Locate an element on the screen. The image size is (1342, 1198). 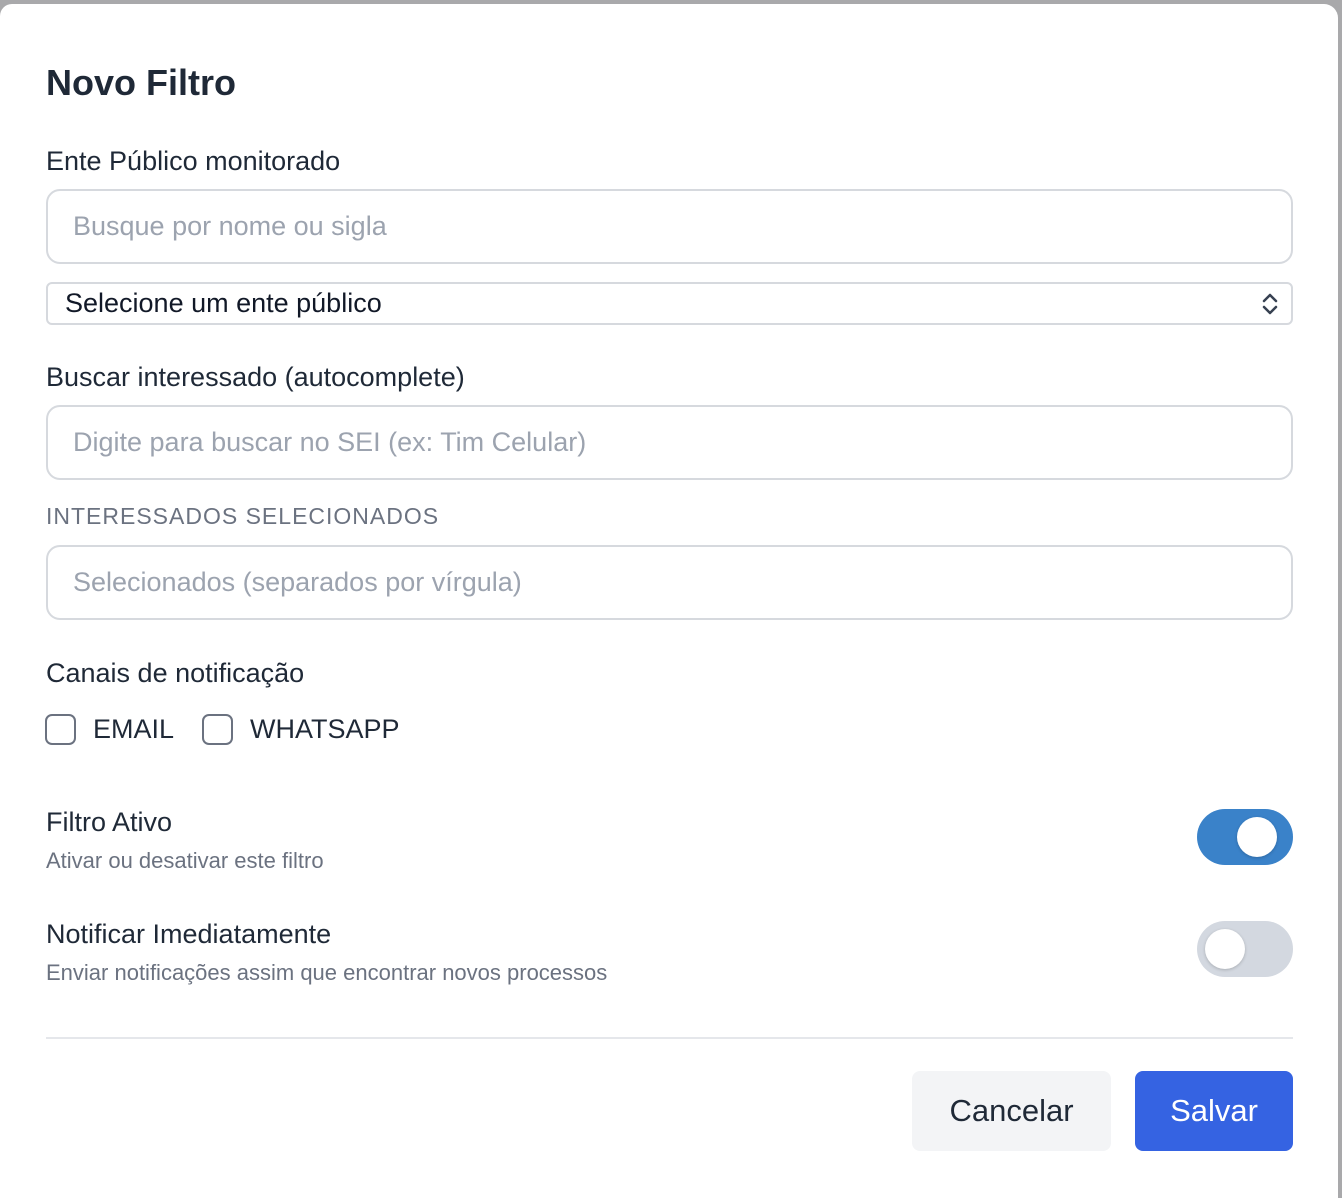
ente-label: Ente Público monitorado is located at coordinates (193, 161).